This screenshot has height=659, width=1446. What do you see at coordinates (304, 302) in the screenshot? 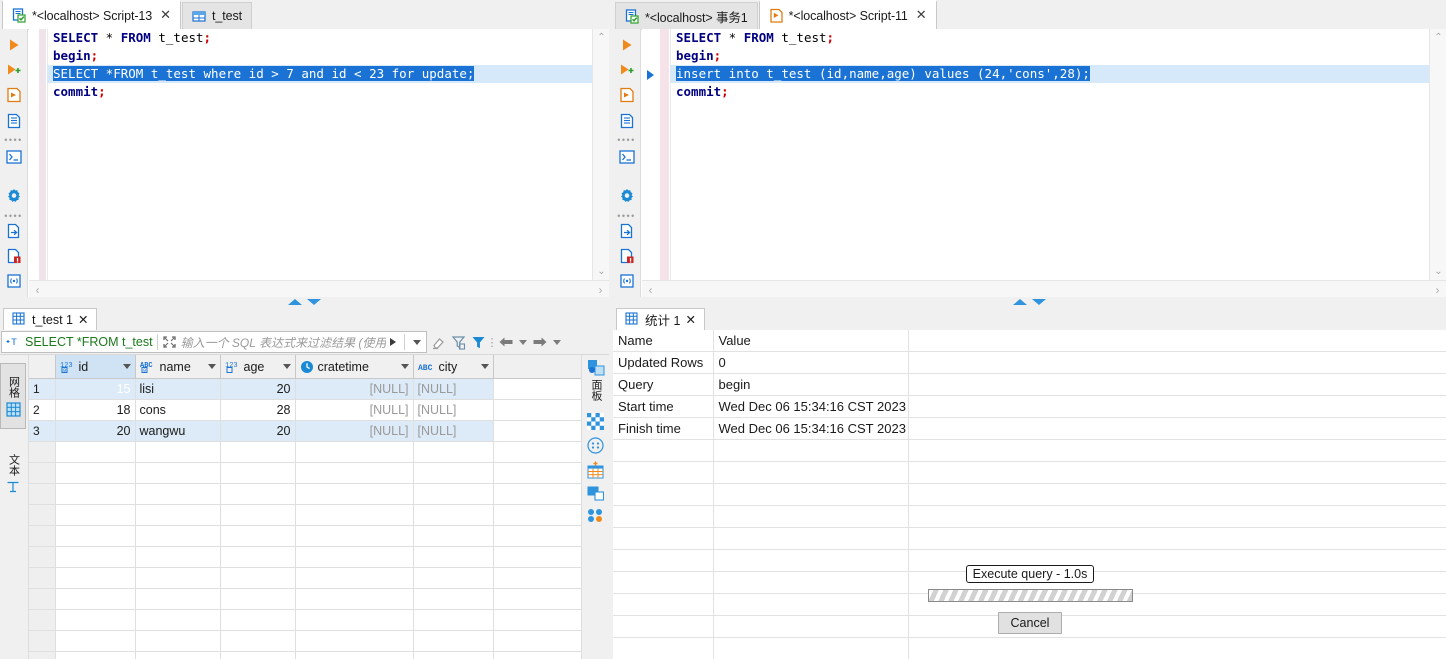
I see `left-pane-splitter` at bounding box center [304, 302].